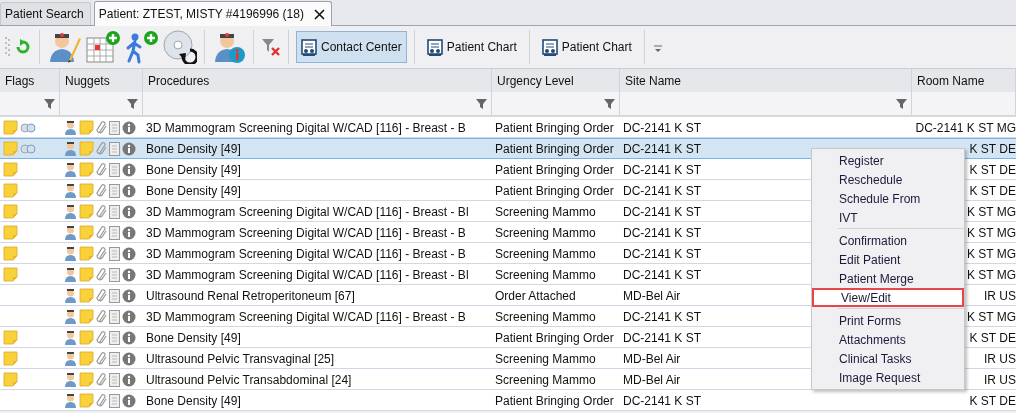 The height and width of the screenshot is (413, 1016). What do you see at coordinates (64, 47) in the screenshot?
I see `person-pencil-icon` at bounding box center [64, 47].